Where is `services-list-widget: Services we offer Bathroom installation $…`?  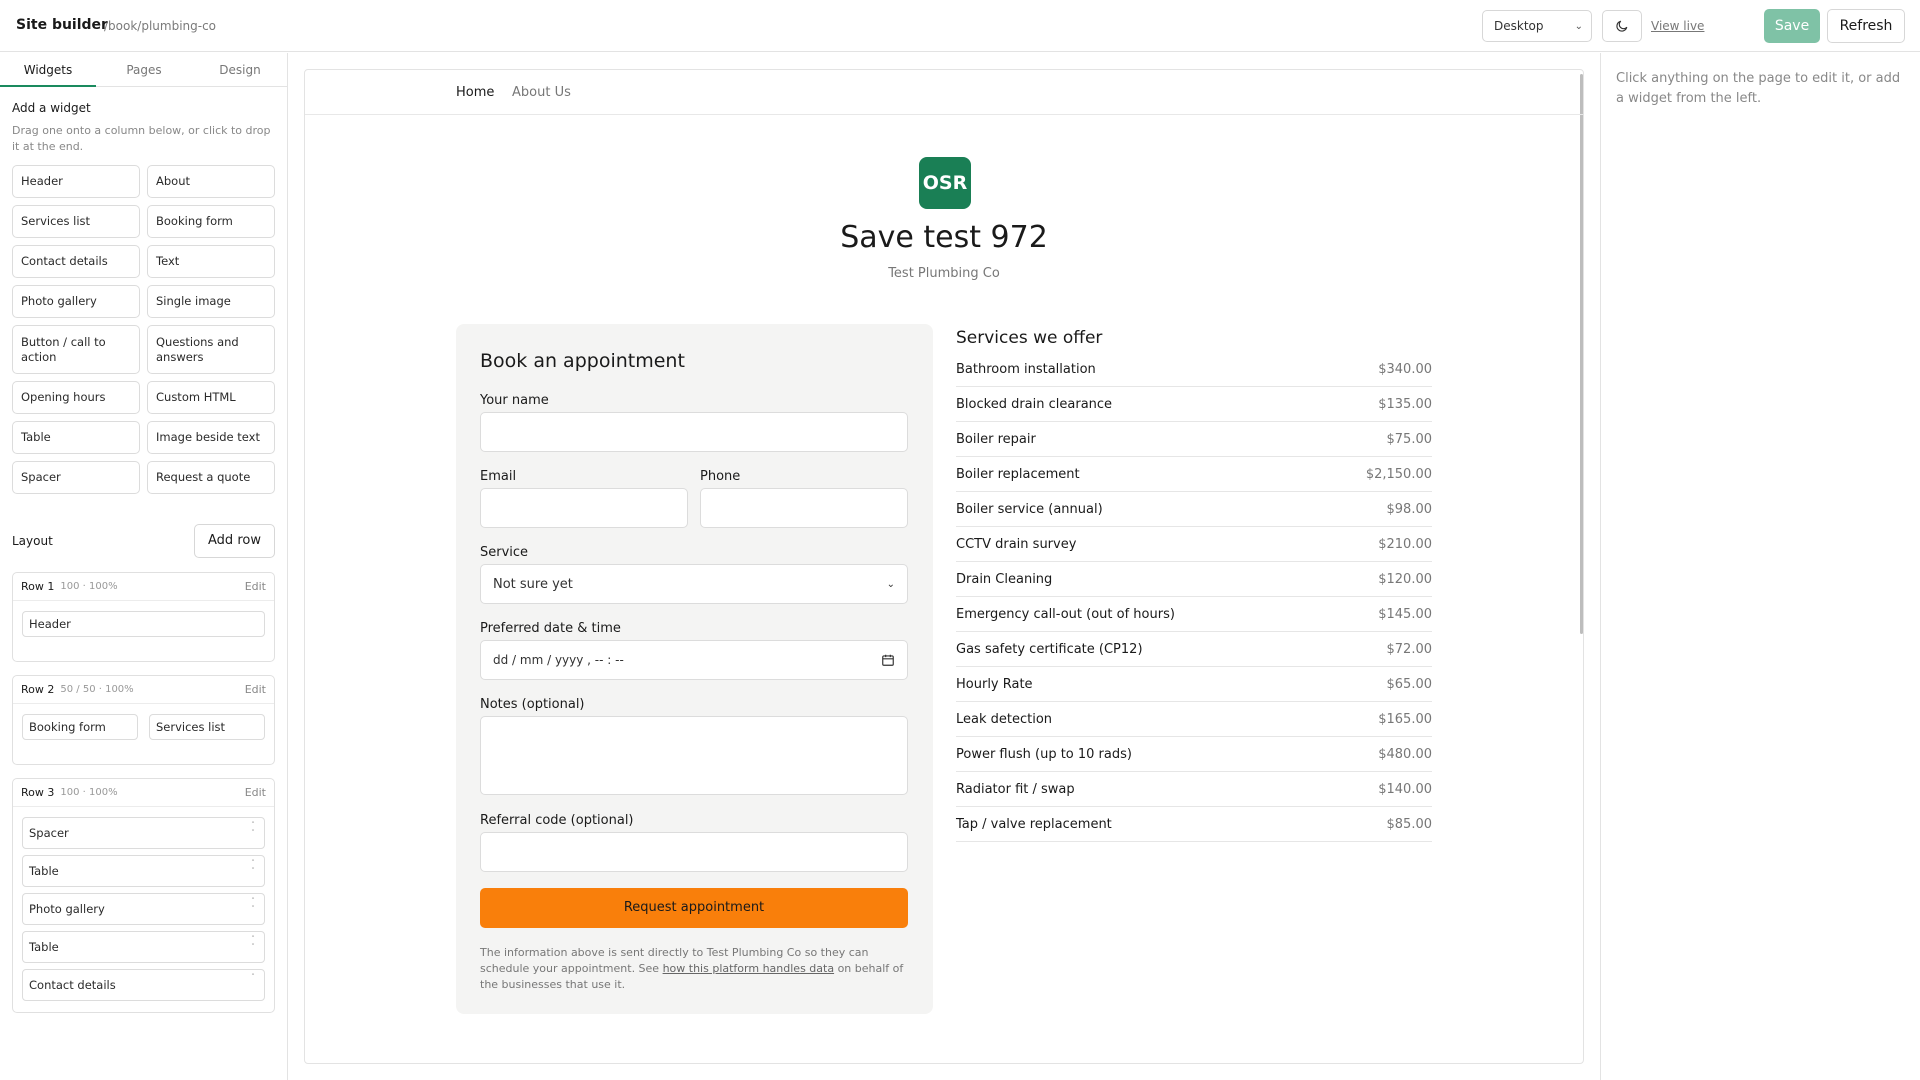 services-list-widget: Services we offer Bathroom installation $… is located at coordinates (1194, 585).